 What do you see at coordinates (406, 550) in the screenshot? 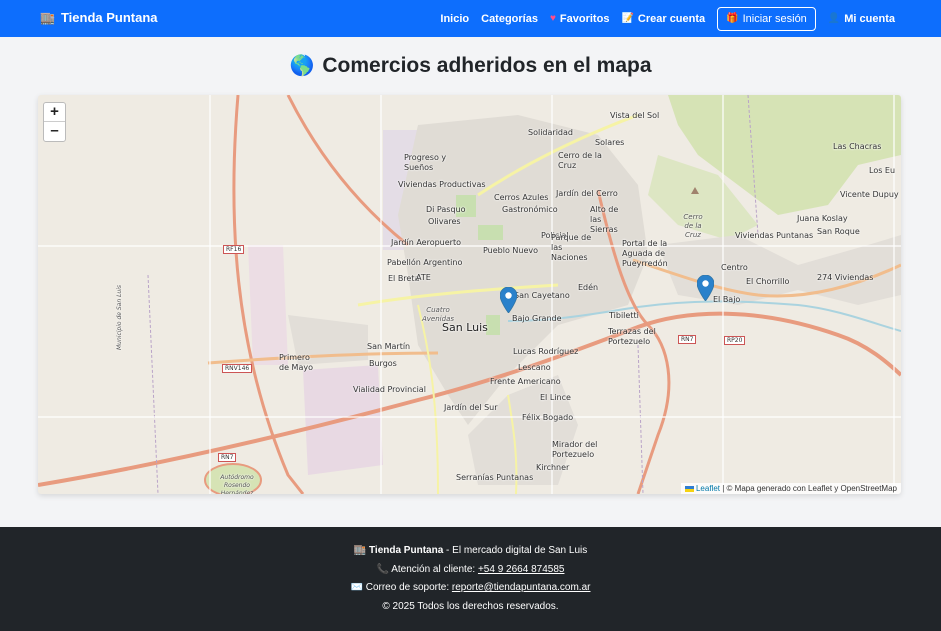
I see `footer-brand: Tienda Puntana` at bounding box center [406, 550].